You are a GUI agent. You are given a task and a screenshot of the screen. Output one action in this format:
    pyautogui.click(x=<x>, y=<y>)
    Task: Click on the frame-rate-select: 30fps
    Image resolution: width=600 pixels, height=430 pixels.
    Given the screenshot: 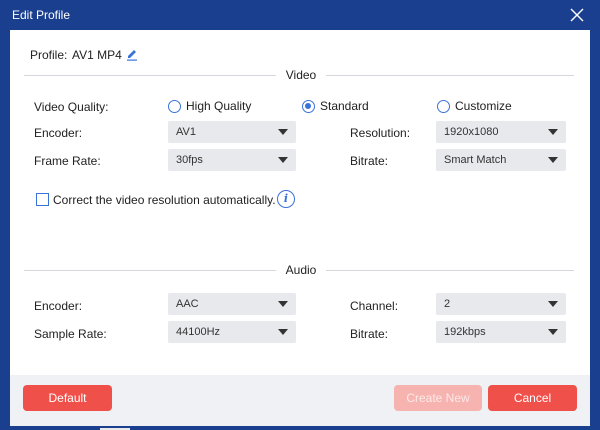 What is the action you would take?
    pyautogui.click(x=232, y=160)
    